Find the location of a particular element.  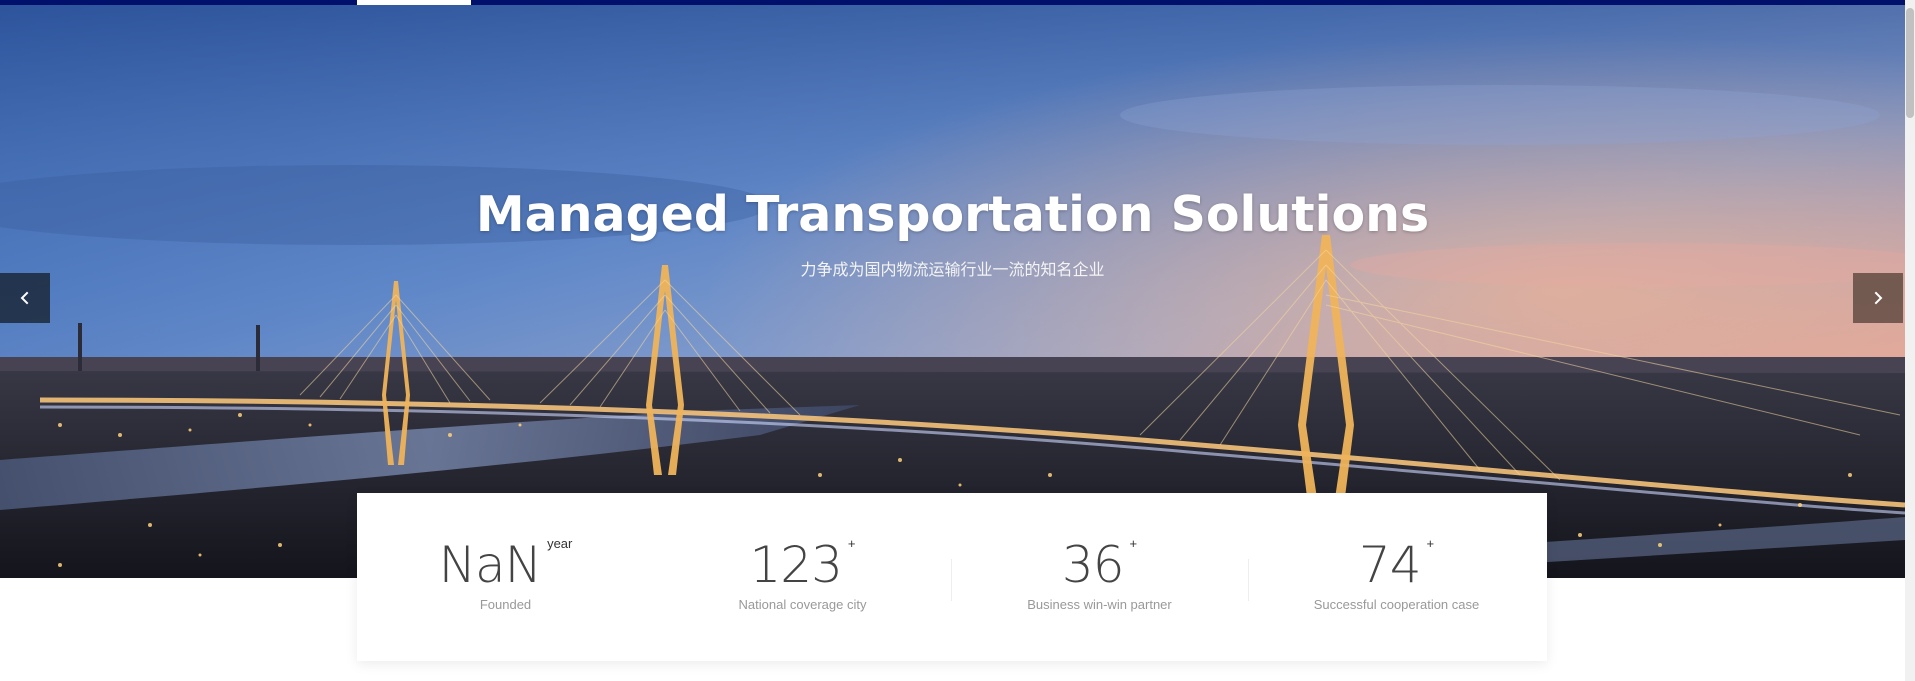

chevron-right-icon is located at coordinates (1878, 298).